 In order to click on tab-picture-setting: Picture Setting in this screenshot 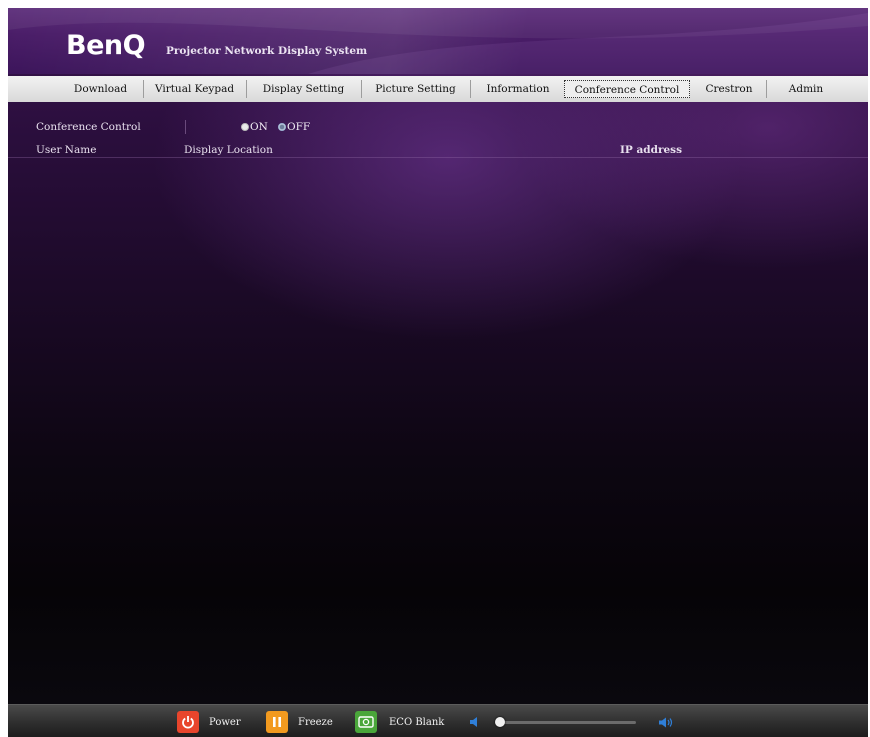, I will do `click(416, 89)`.